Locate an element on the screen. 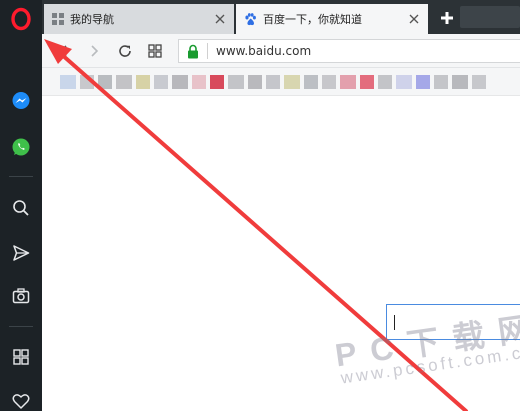 The height and width of the screenshot is (411, 520). back-icon is located at coordinates (63, 51).